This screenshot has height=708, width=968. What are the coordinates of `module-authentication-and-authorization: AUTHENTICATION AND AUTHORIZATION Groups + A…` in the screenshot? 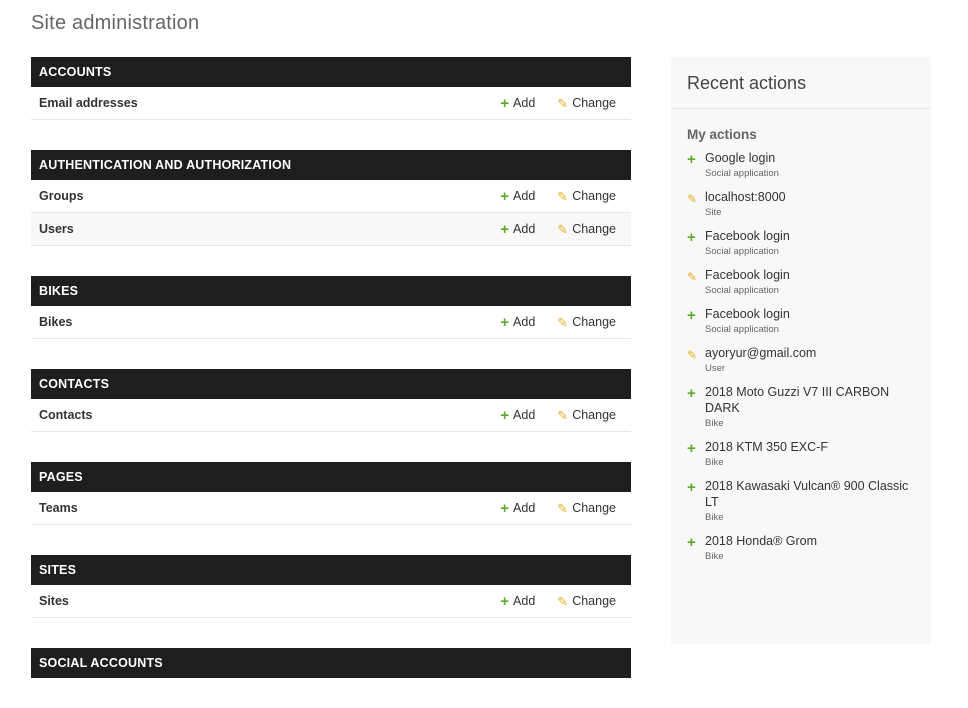 It's located at (331, 198).